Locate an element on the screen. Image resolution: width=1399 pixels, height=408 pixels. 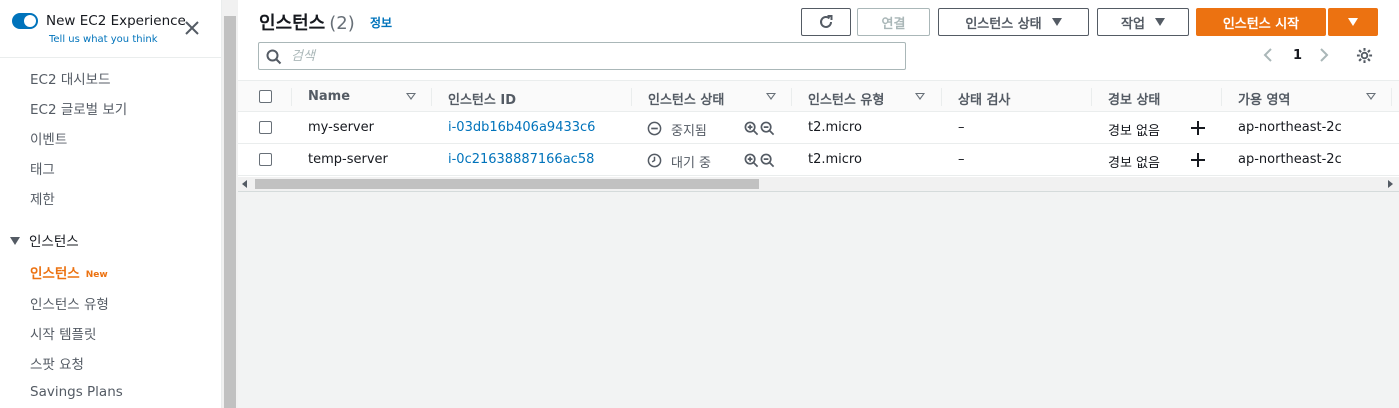
chevron-left-icon is located at coordinates (1268, 55).